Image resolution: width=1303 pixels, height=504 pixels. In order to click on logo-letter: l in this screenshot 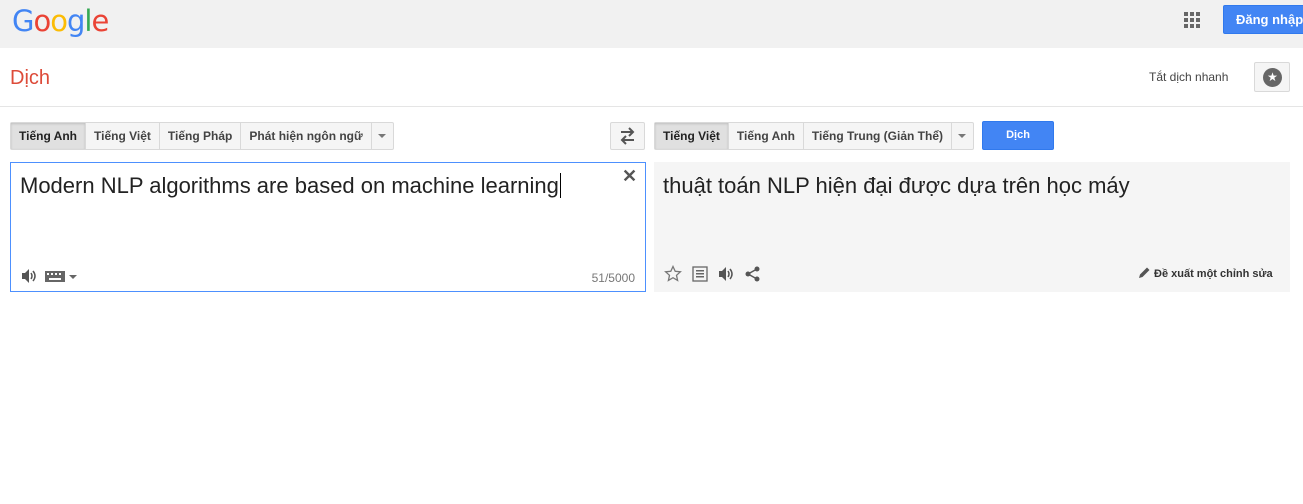, I will do `click(88, 21)`.